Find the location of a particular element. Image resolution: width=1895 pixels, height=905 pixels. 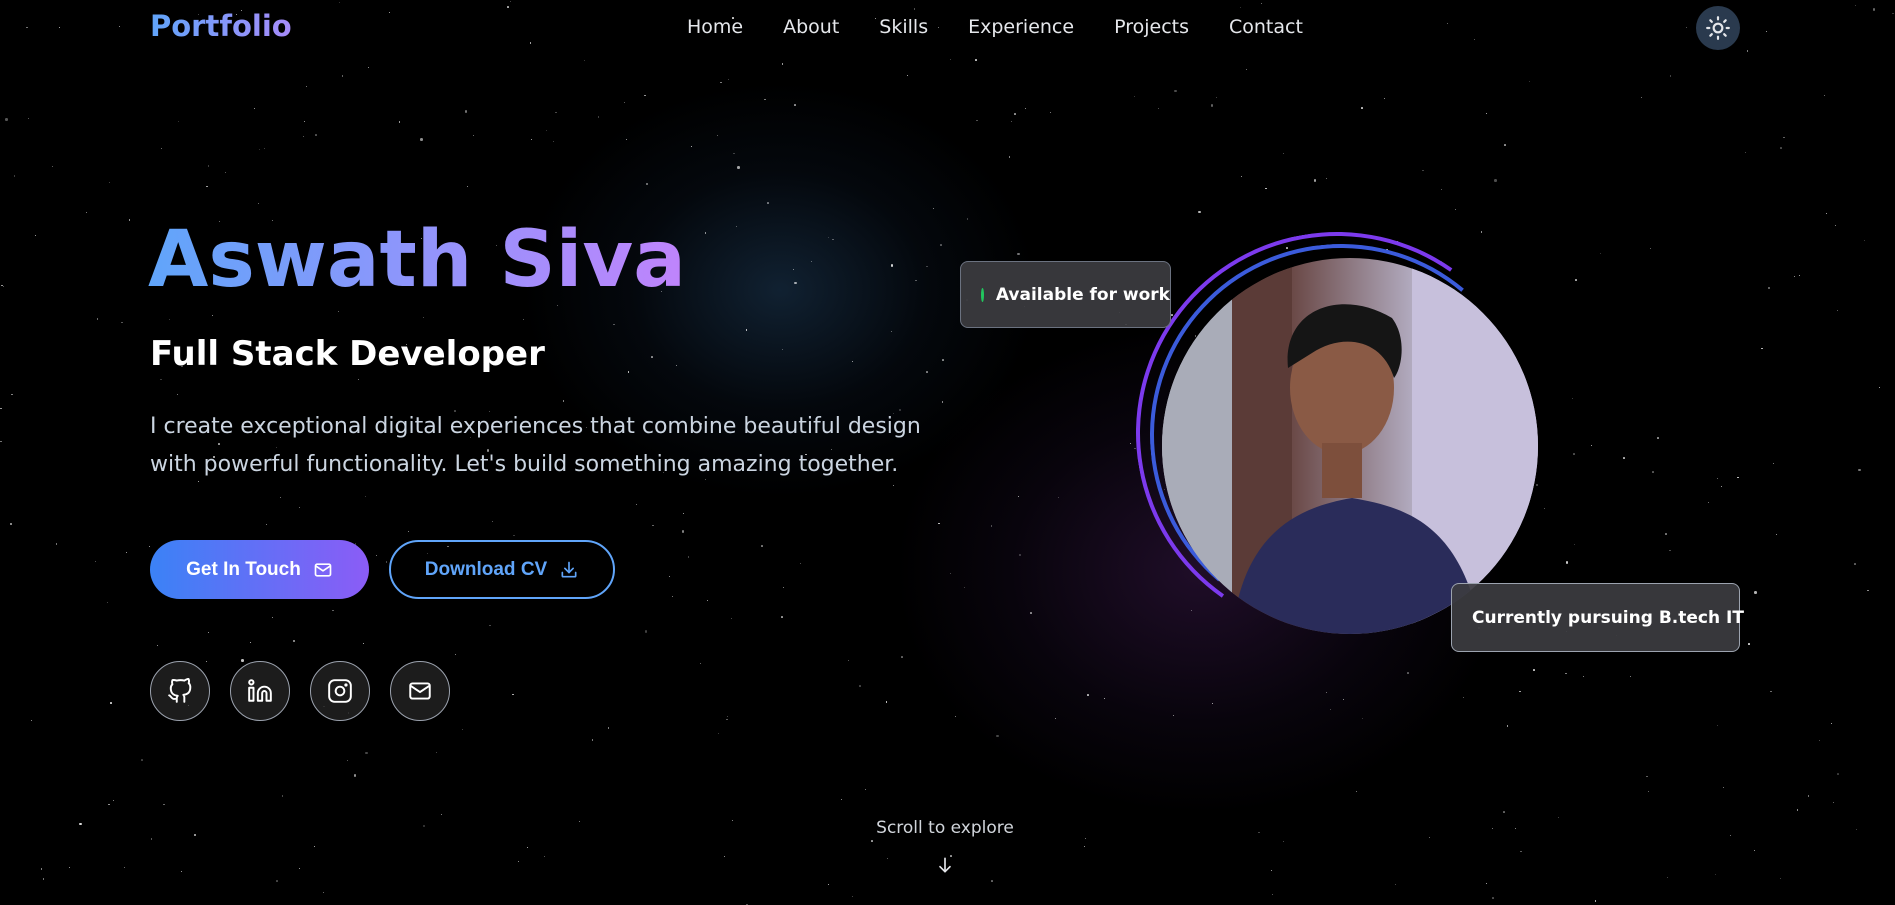

linkedin-link is located at coordinates (260, 691).